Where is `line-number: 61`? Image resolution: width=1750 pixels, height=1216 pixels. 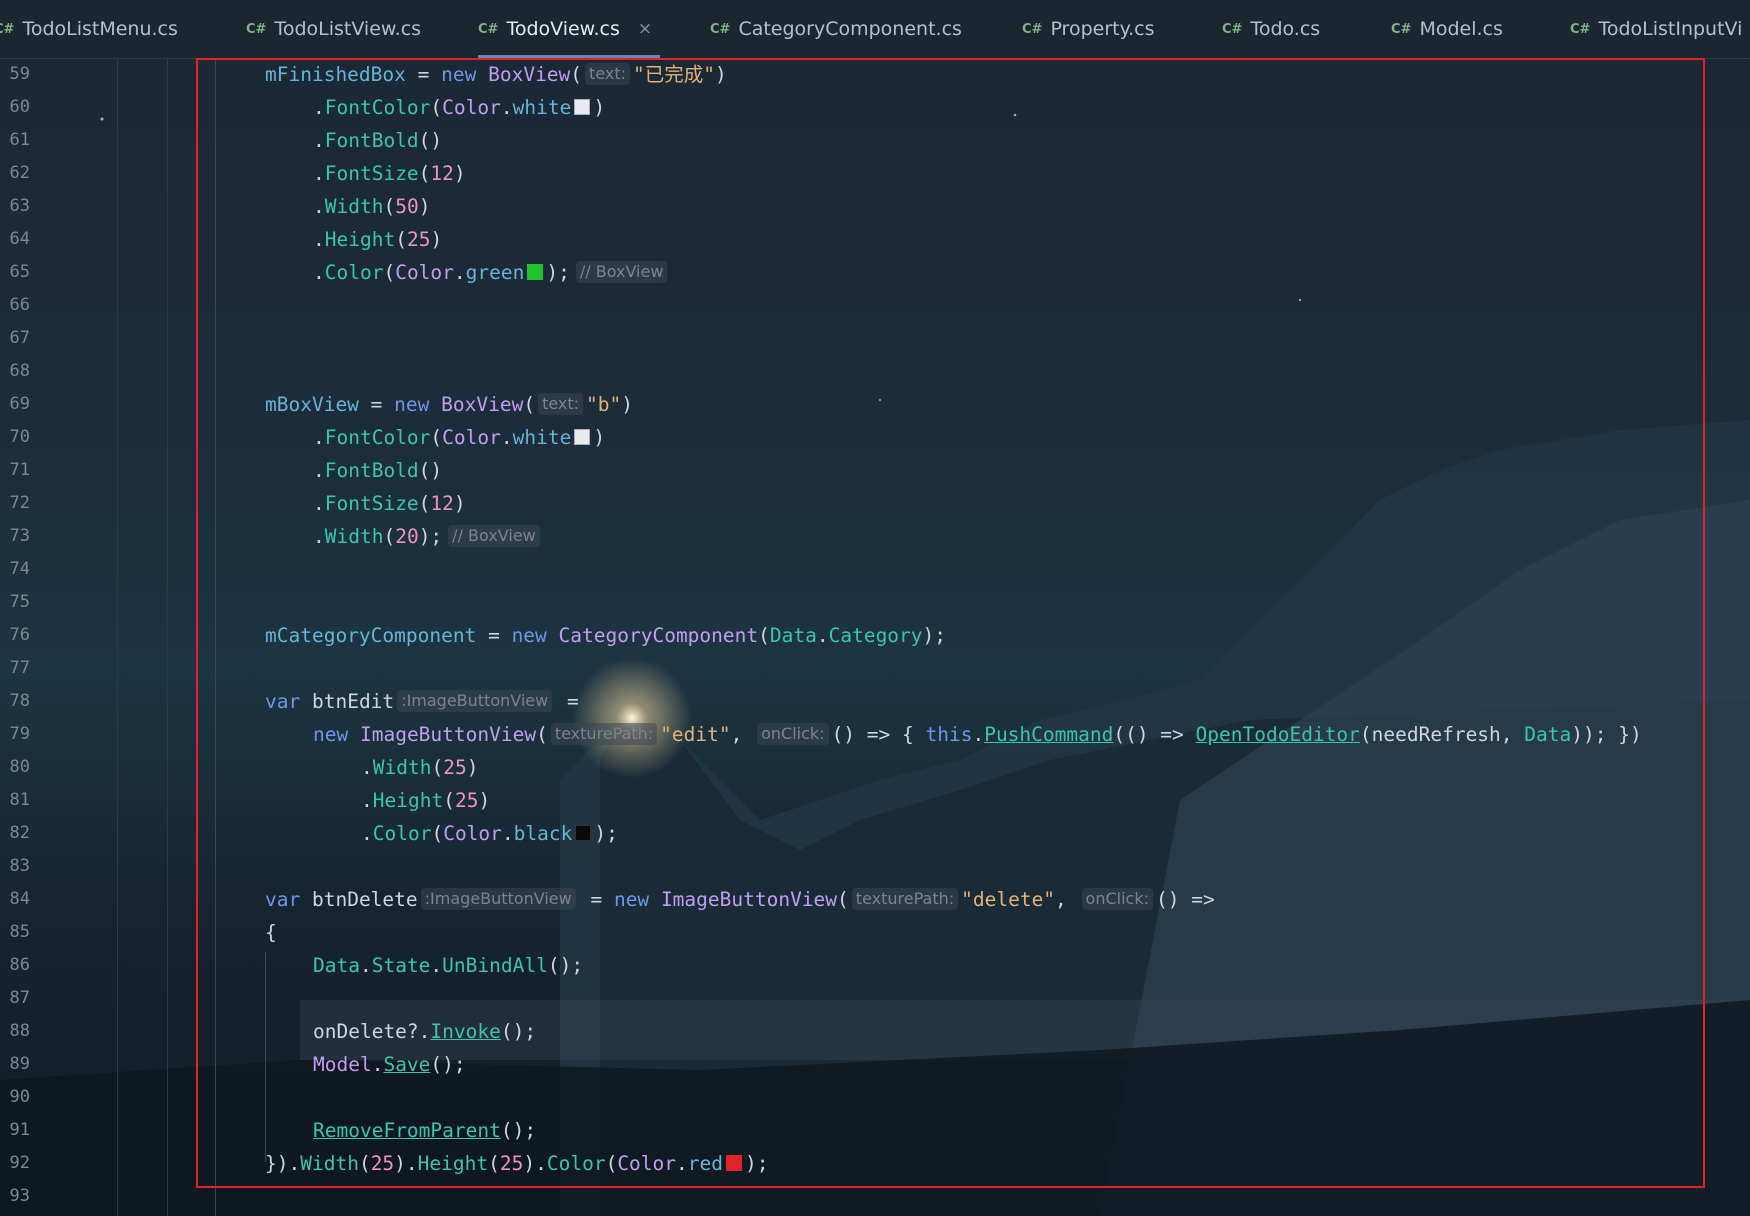
line-number: 61 is located at coordinates (19, 140).